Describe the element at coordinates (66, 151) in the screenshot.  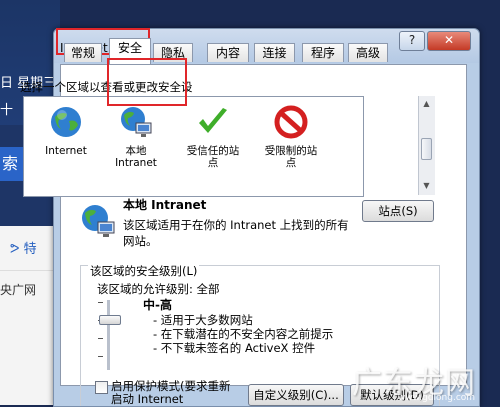
I see `zone-label: Internet` at that location.